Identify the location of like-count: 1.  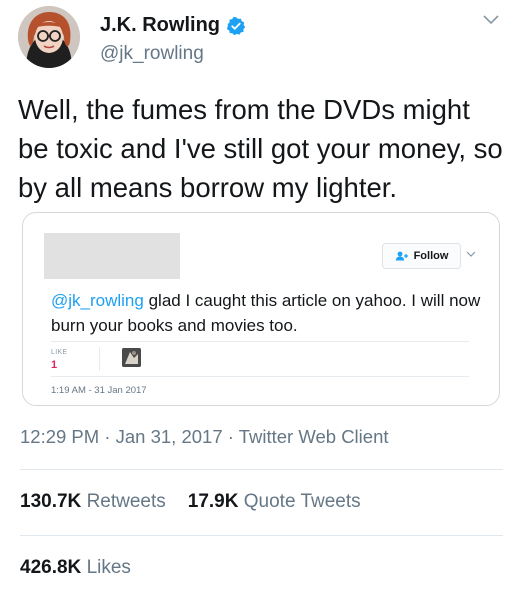
(54, 365).